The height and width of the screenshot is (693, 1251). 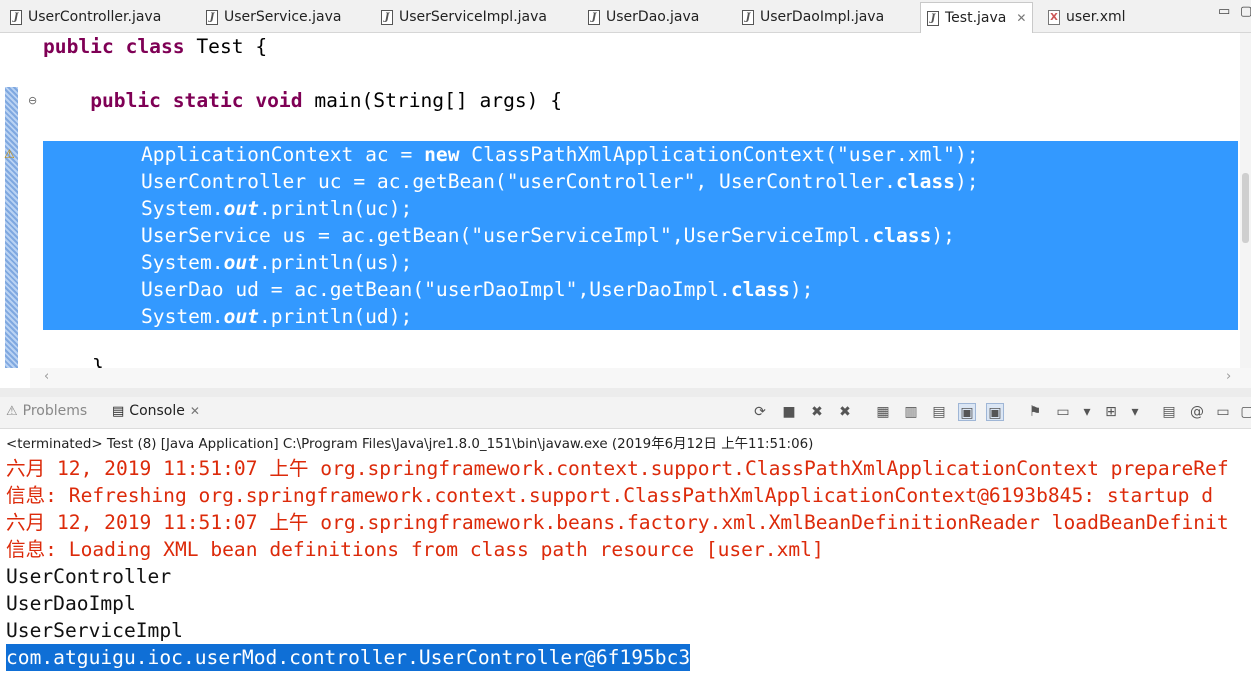 I want to click on tab-label: Console, so click(x=157, y=411).